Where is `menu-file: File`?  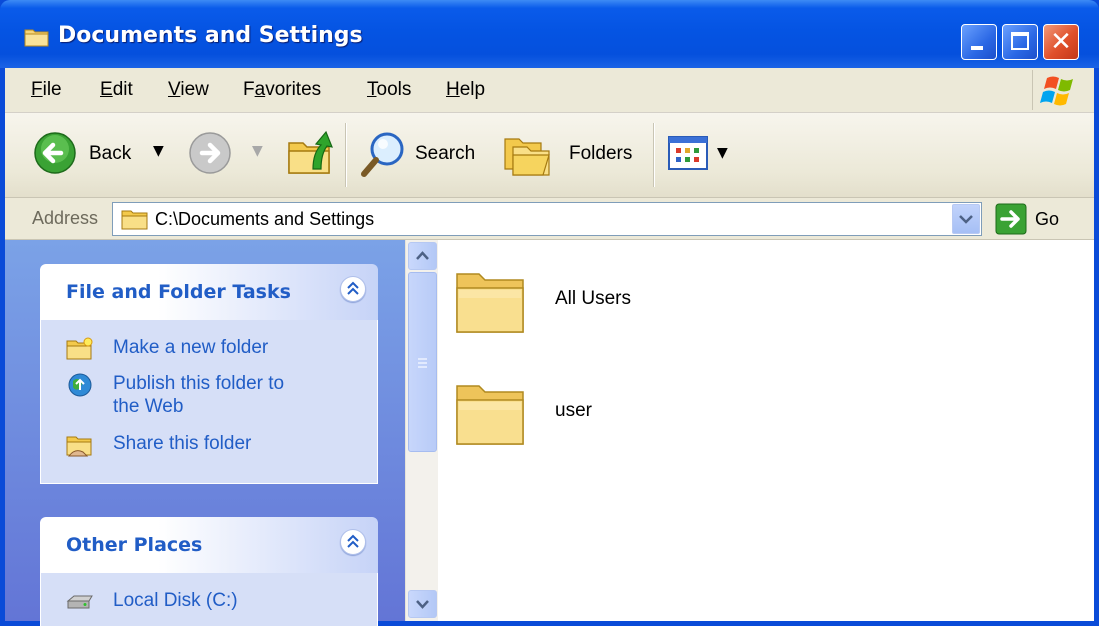 menu-file: File is located at coordinates (46, 90).